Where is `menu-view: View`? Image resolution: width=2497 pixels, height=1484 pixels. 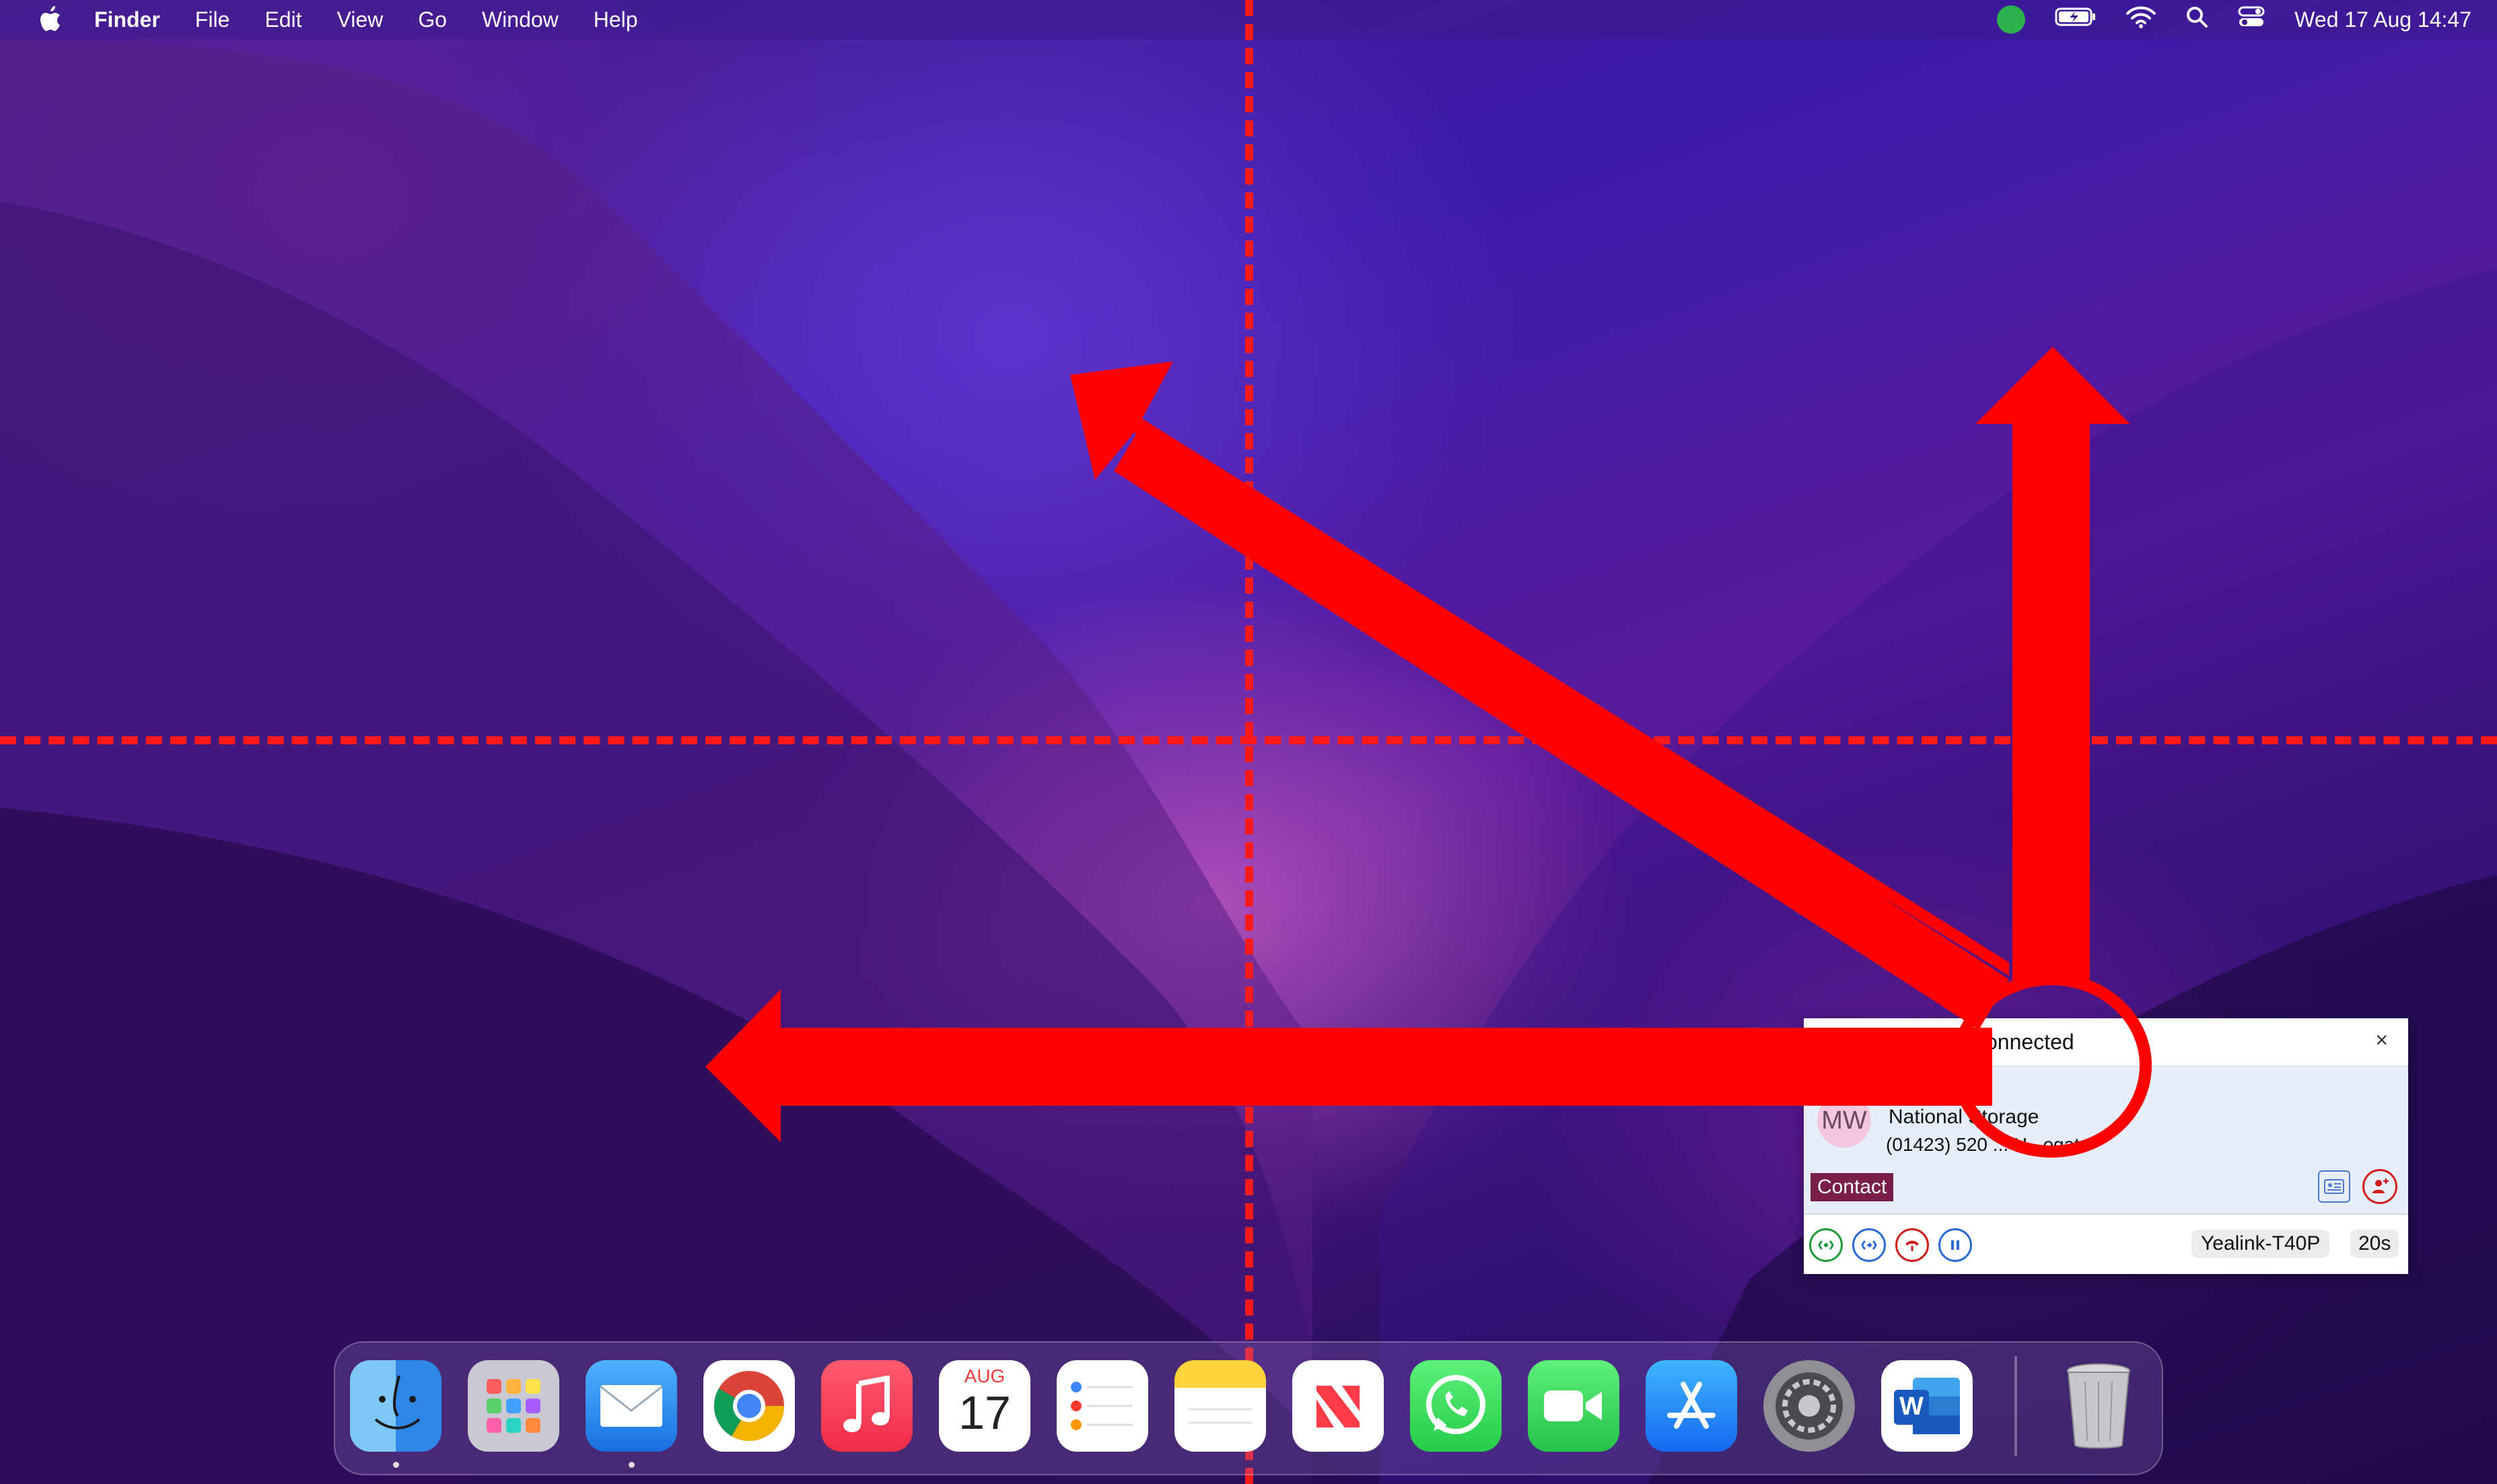 menu-view: View is located at coordinates (360, 20).